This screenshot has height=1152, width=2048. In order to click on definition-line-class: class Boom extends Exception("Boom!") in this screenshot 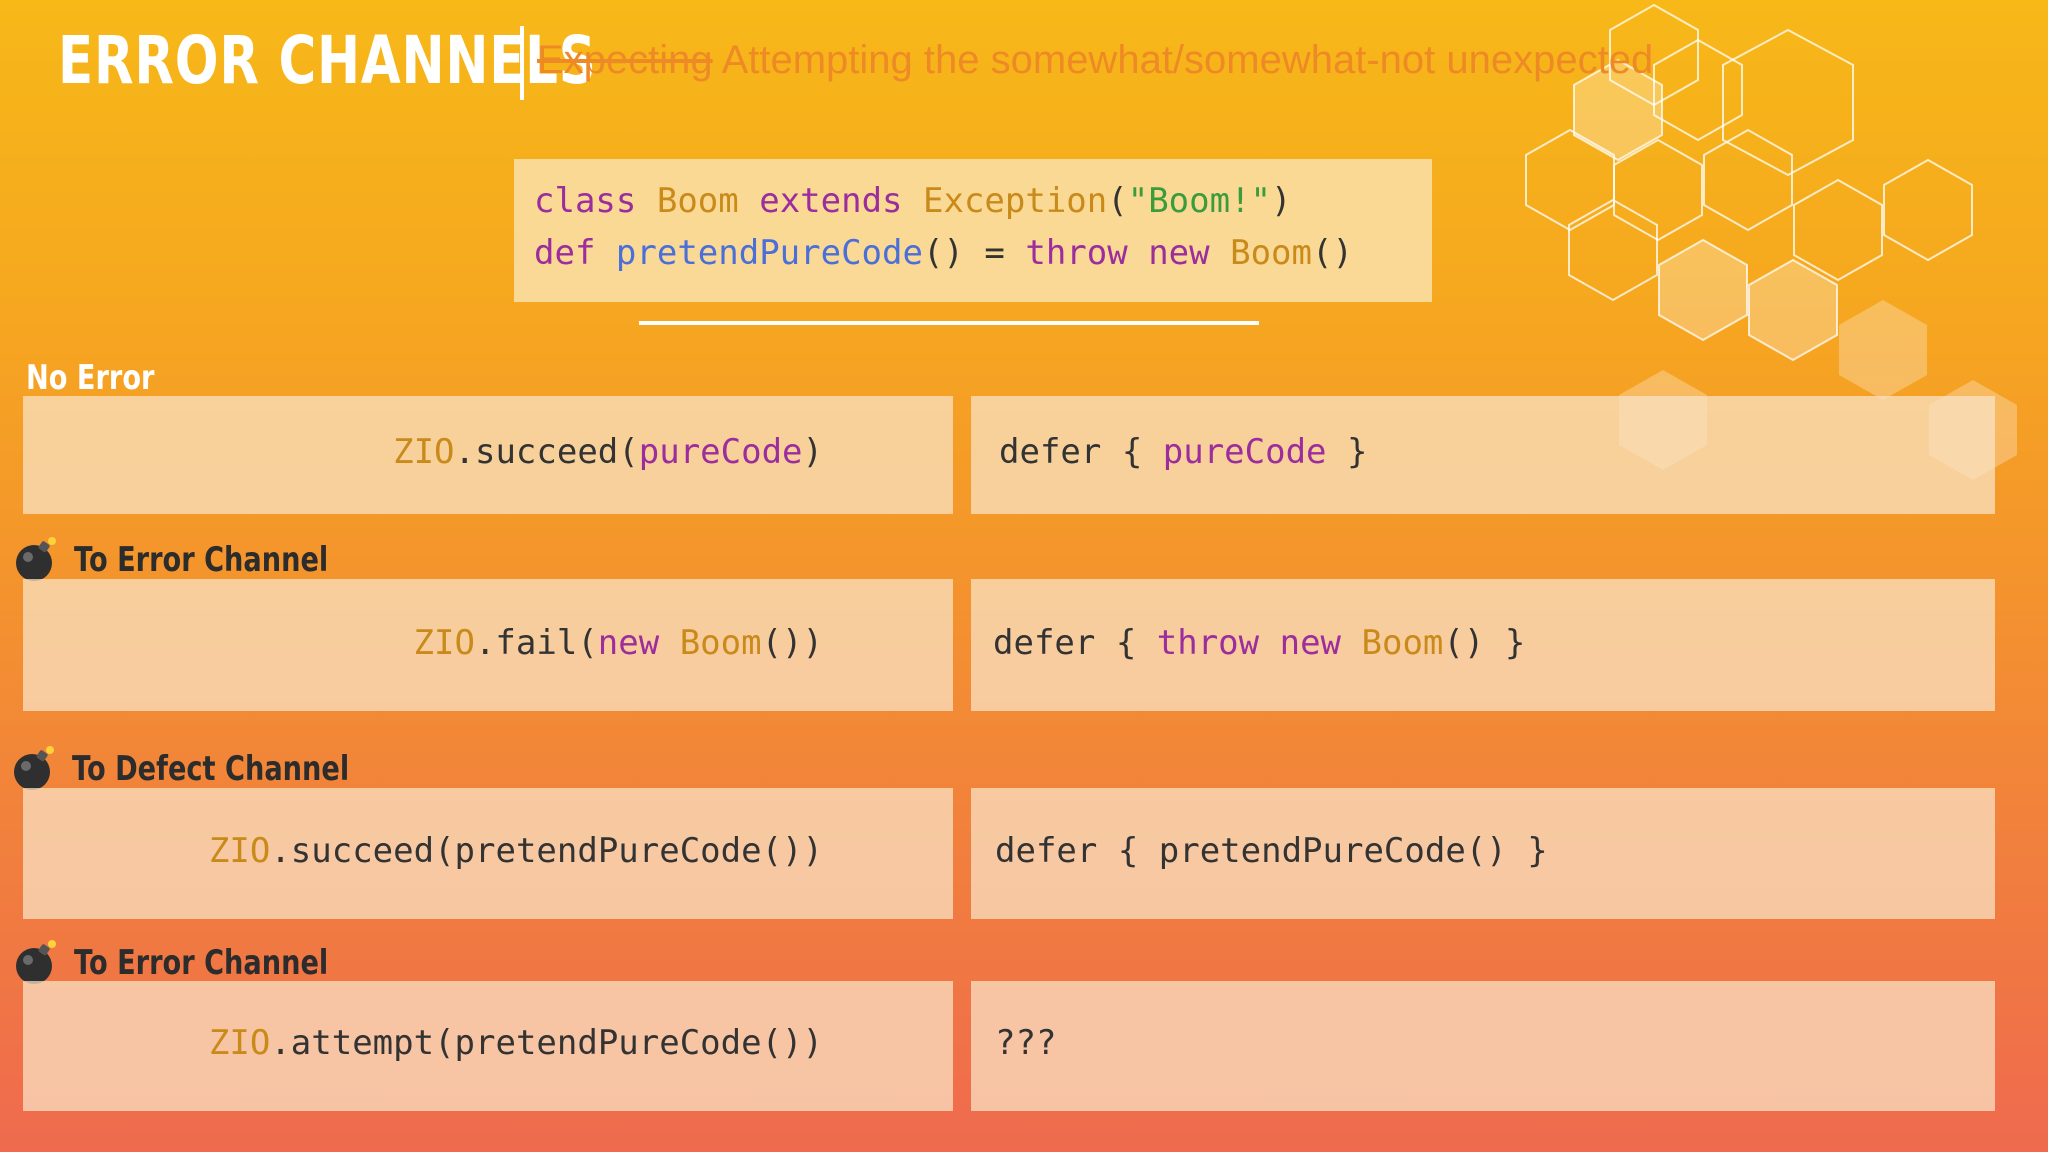, I will do `click(913, 201)`.